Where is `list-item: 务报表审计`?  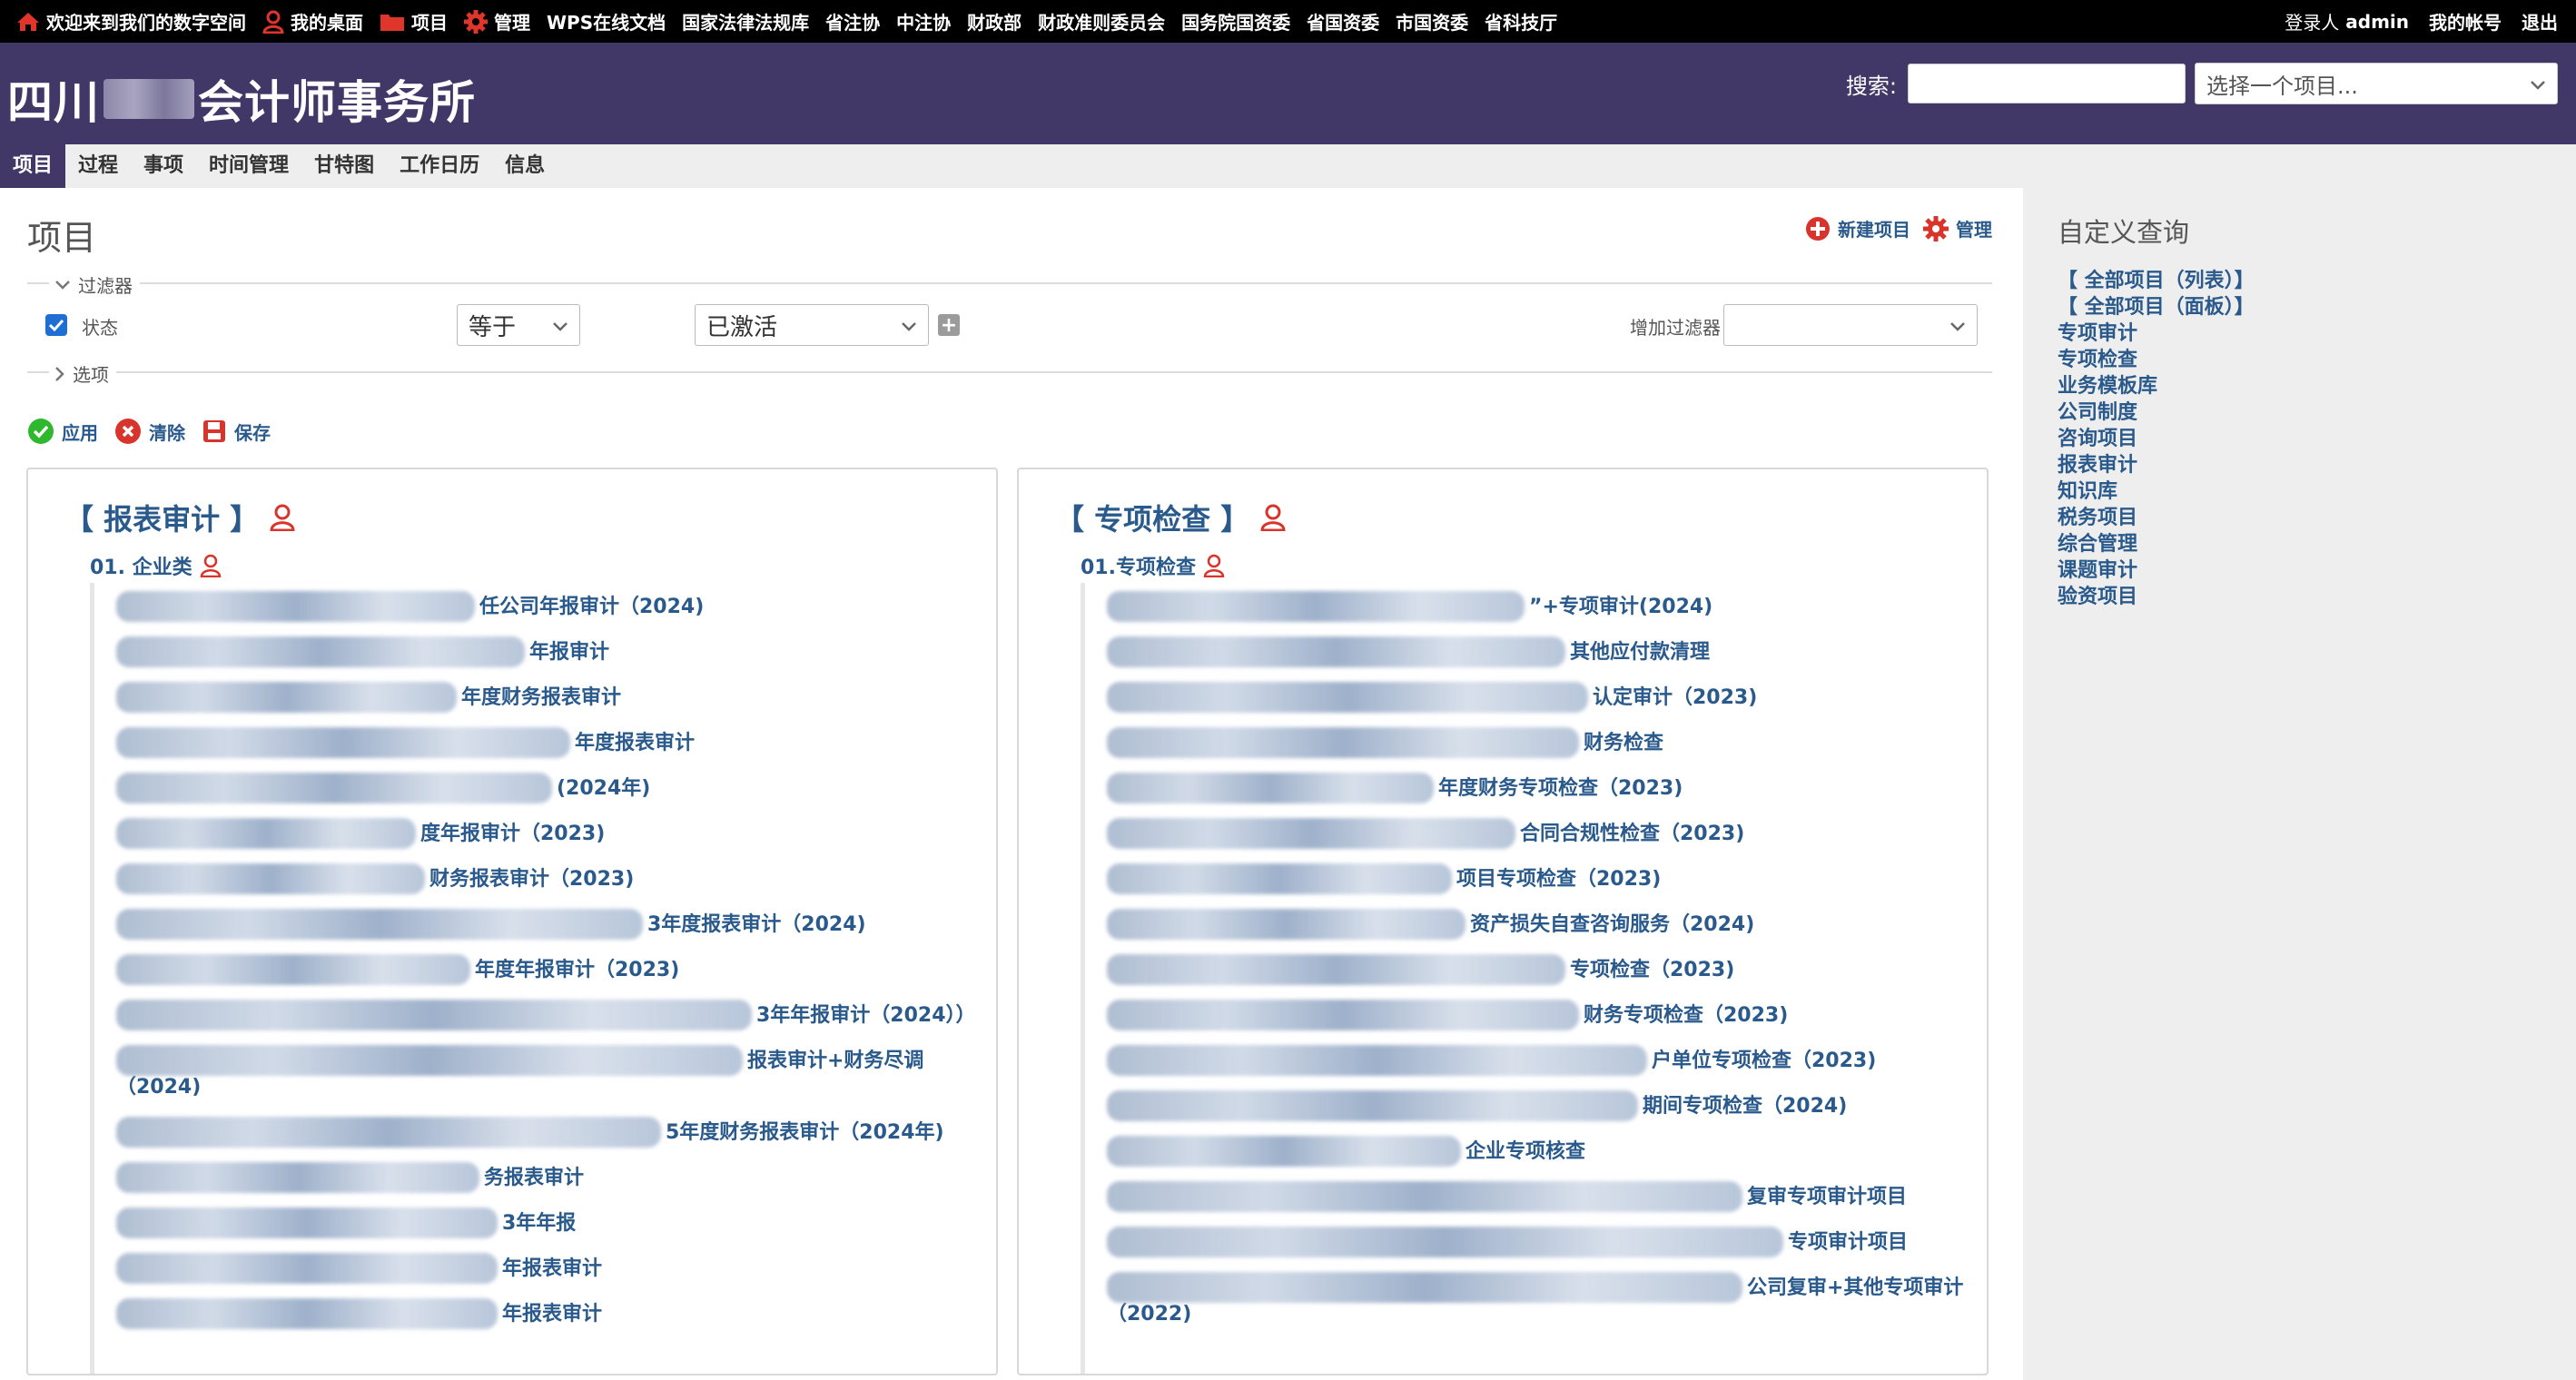
list-item: 务报表审计 is located at coordinates (547, 1176).